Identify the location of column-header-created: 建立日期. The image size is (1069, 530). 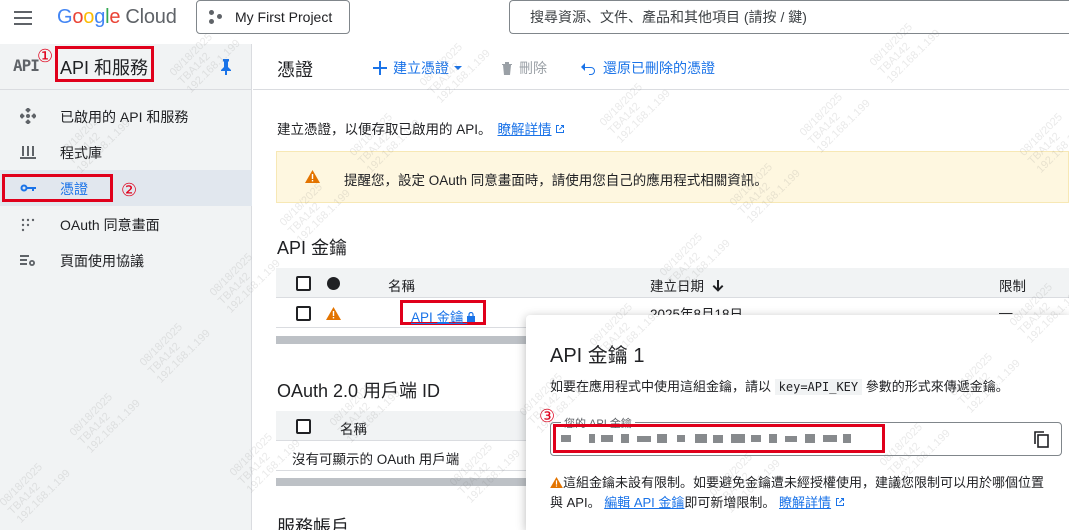
(687, 285).